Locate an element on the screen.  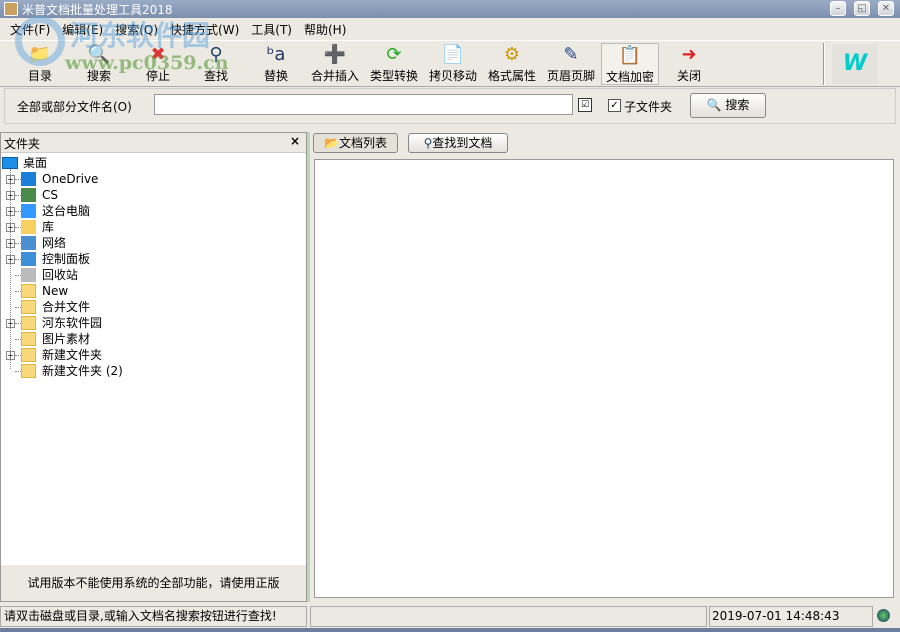
toolbar-label: 拷贝移动 is located at coordinates (452, 76).